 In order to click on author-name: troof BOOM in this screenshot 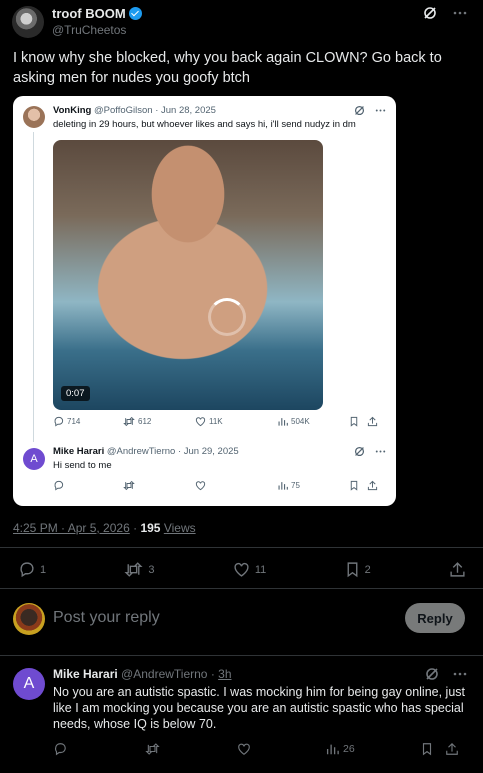, I will do `click(97, 13)`.